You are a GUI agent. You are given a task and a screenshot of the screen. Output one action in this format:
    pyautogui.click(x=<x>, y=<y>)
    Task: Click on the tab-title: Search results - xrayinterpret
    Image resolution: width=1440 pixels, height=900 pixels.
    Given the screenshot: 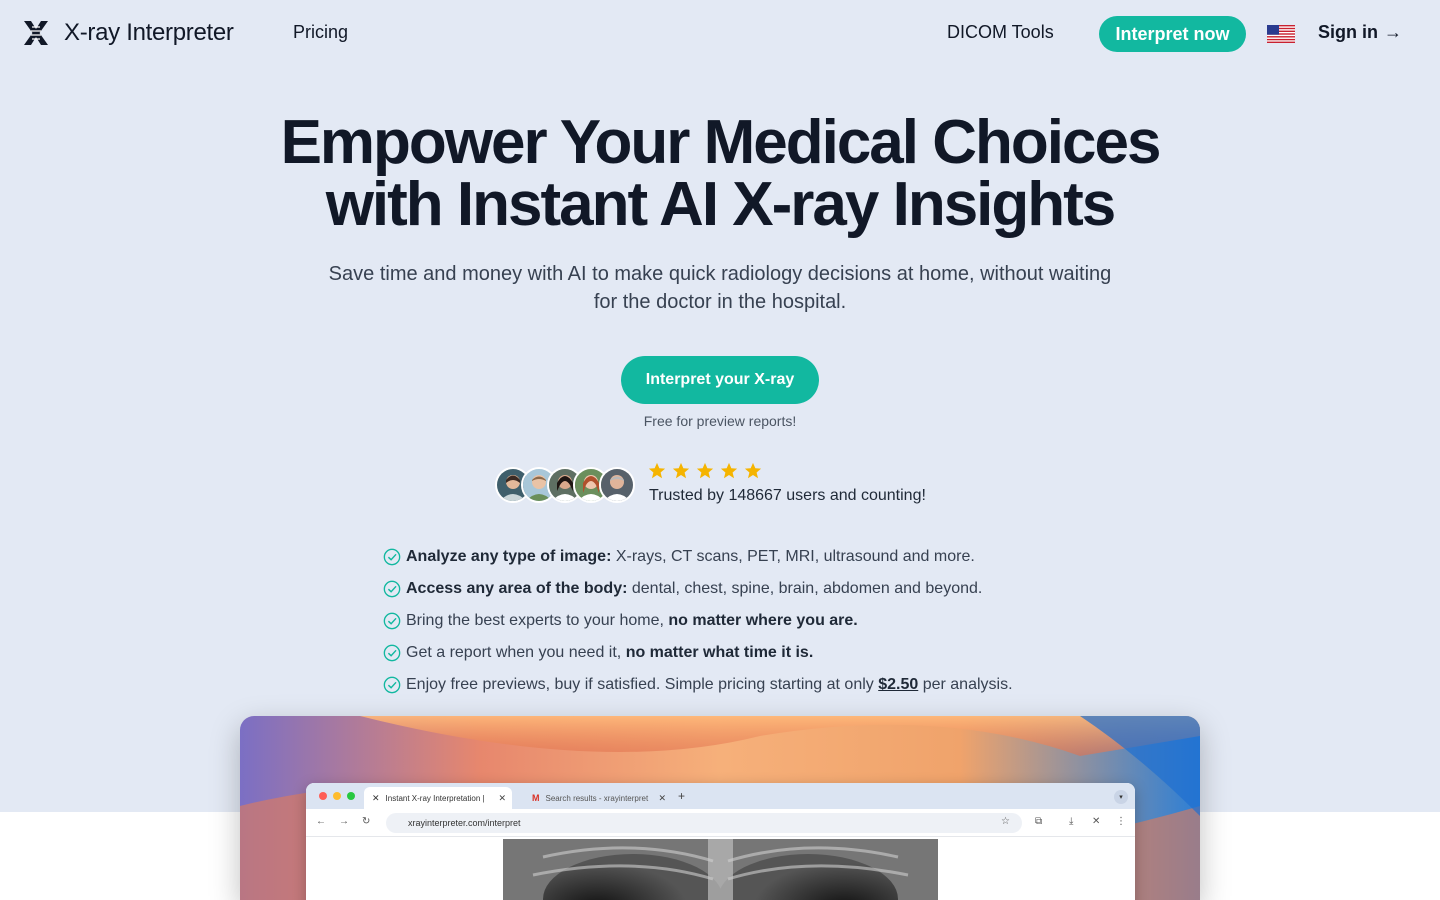 What is the action you would take?
    pyautogui.click(x=597, y=798)
    